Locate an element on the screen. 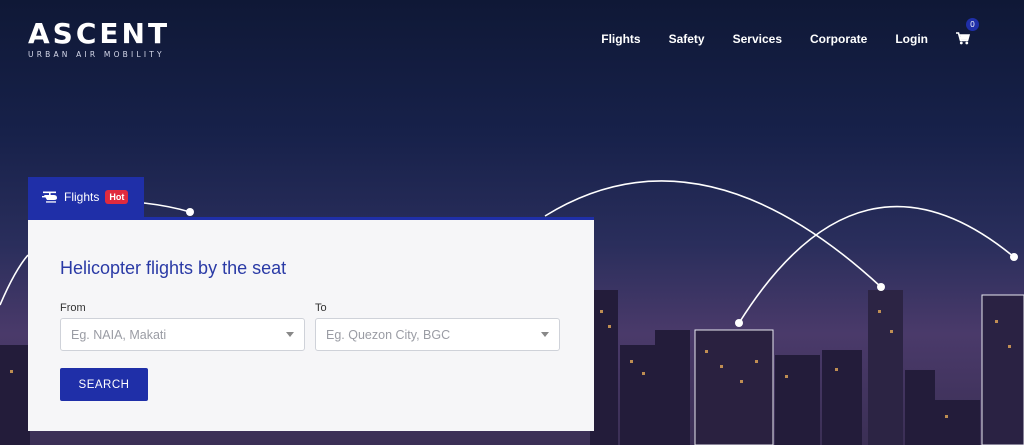 The width and height of the screenshot is (1024, 445). brand-logo: ASCENT URBAN AIR MOBILITY is located at coordinates (99, 38).